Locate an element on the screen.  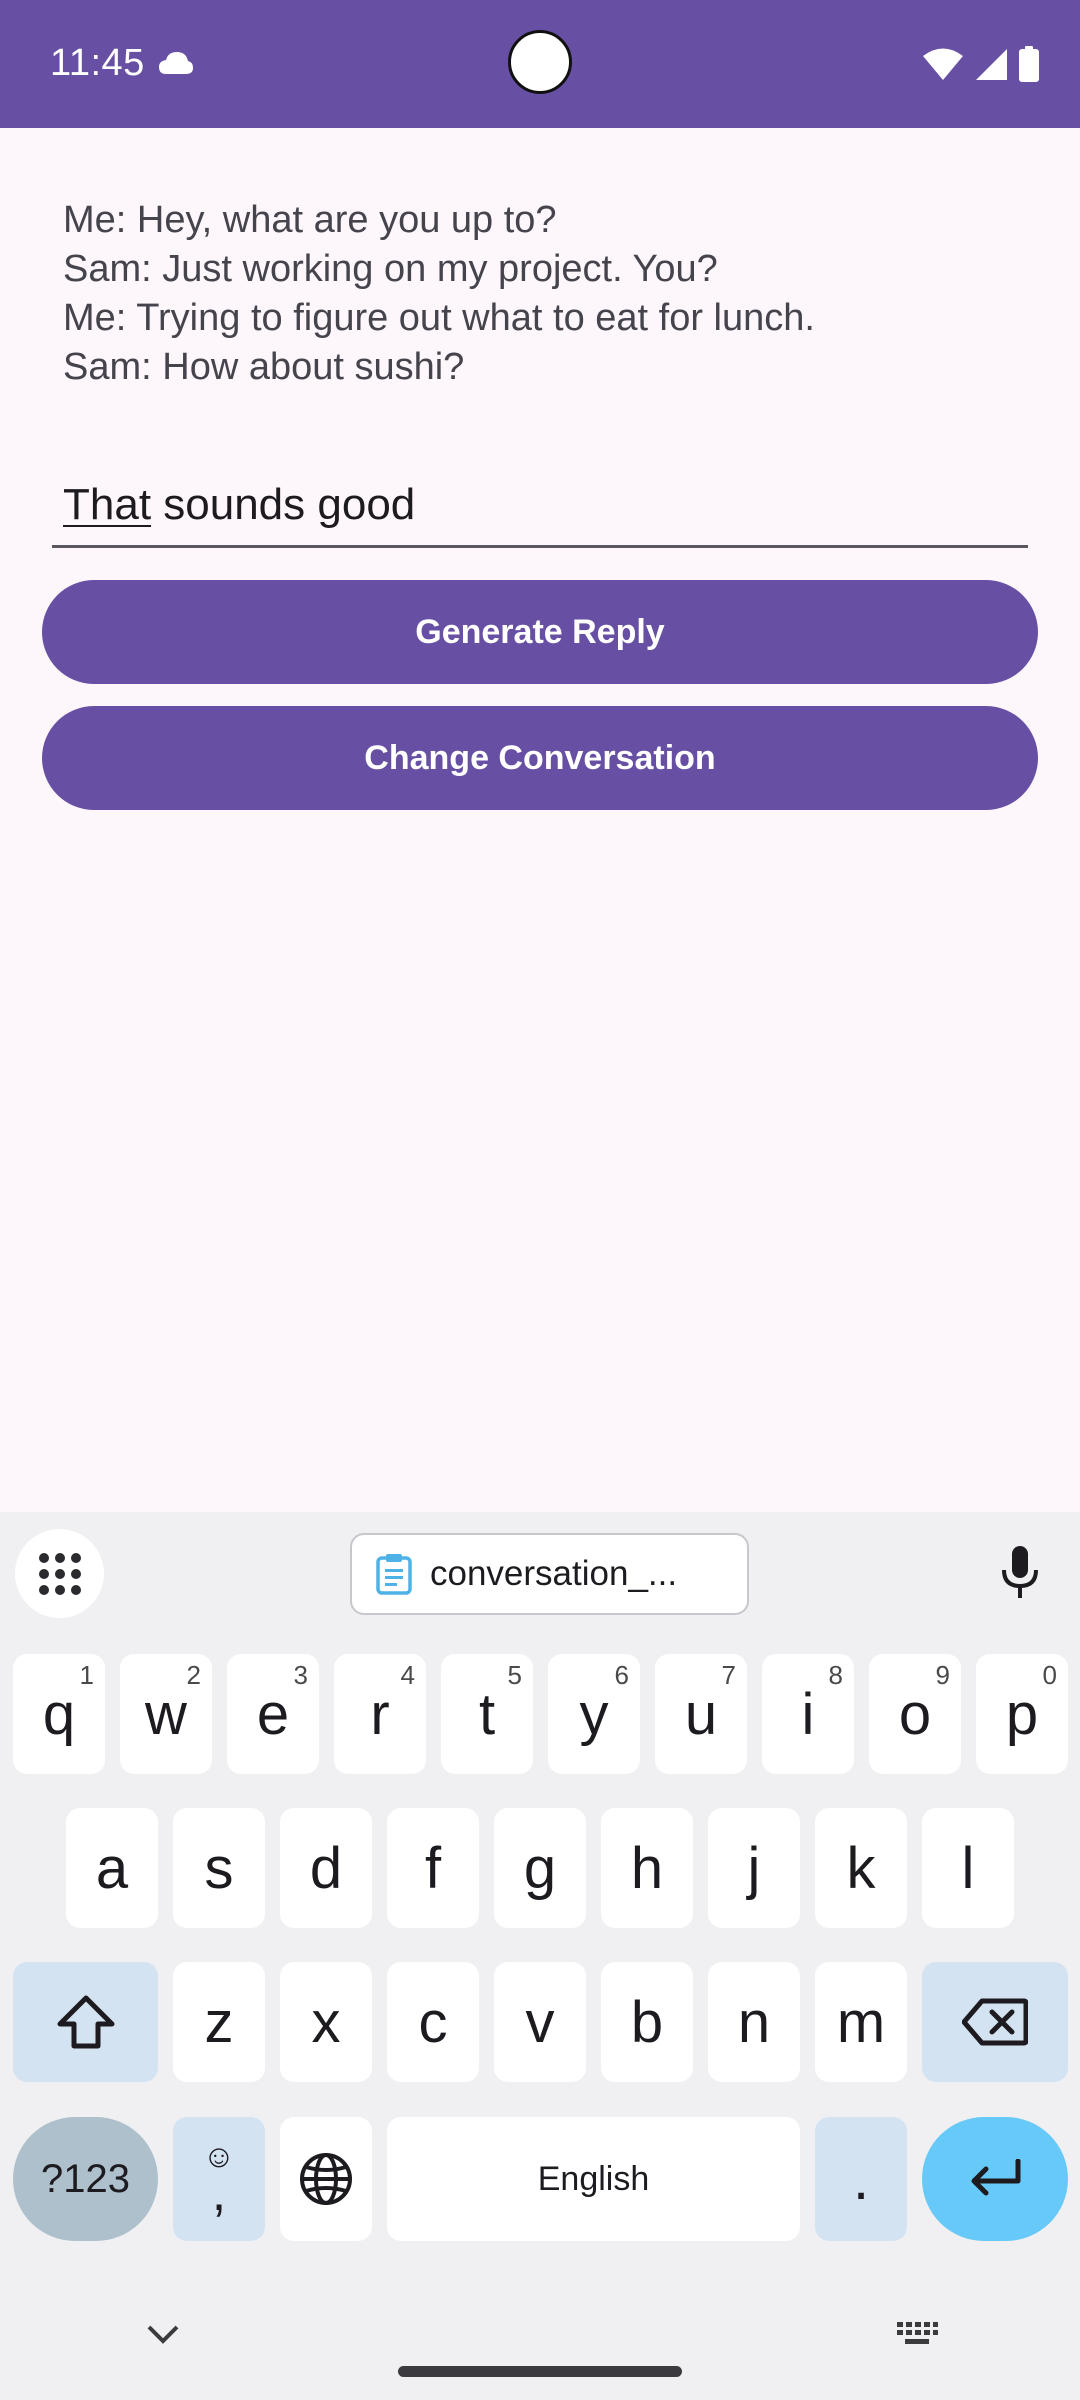
key-label: u is located at coordinates (701, 1714).